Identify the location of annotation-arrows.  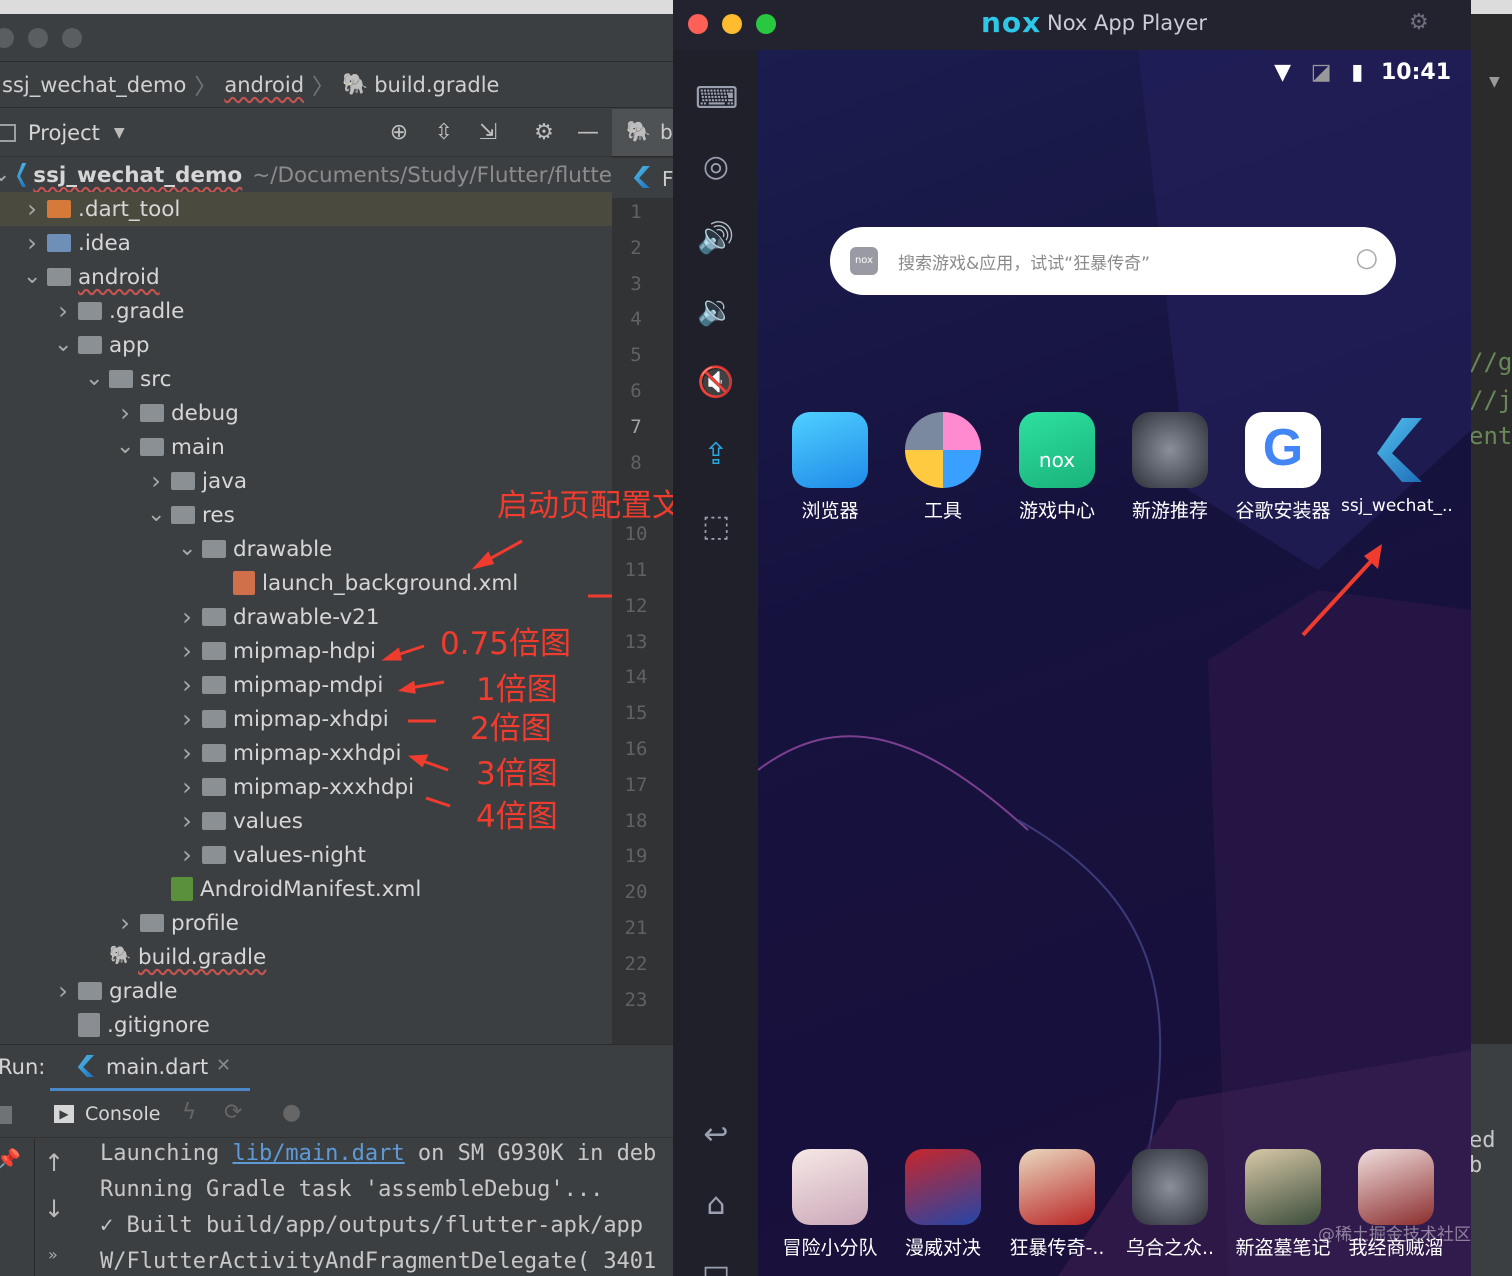
(496, 673).